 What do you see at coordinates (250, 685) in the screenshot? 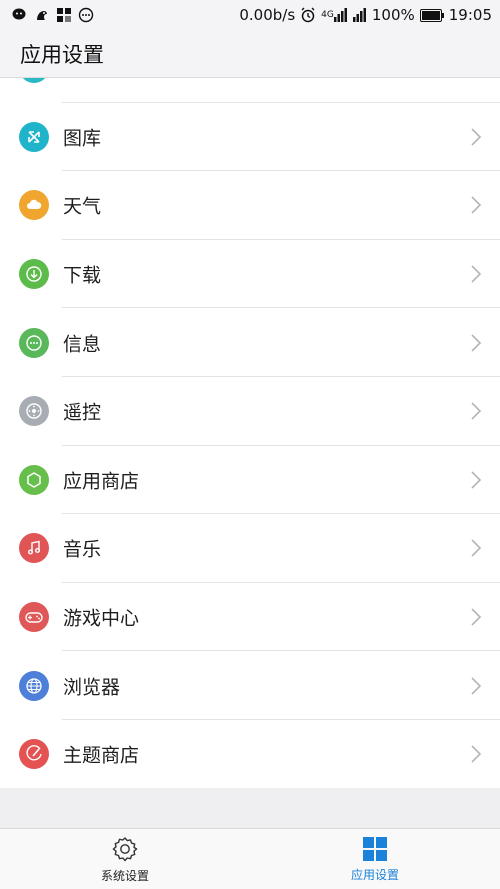
I see `list-item-browser: 浏览器` at bounding box center [250, 685].